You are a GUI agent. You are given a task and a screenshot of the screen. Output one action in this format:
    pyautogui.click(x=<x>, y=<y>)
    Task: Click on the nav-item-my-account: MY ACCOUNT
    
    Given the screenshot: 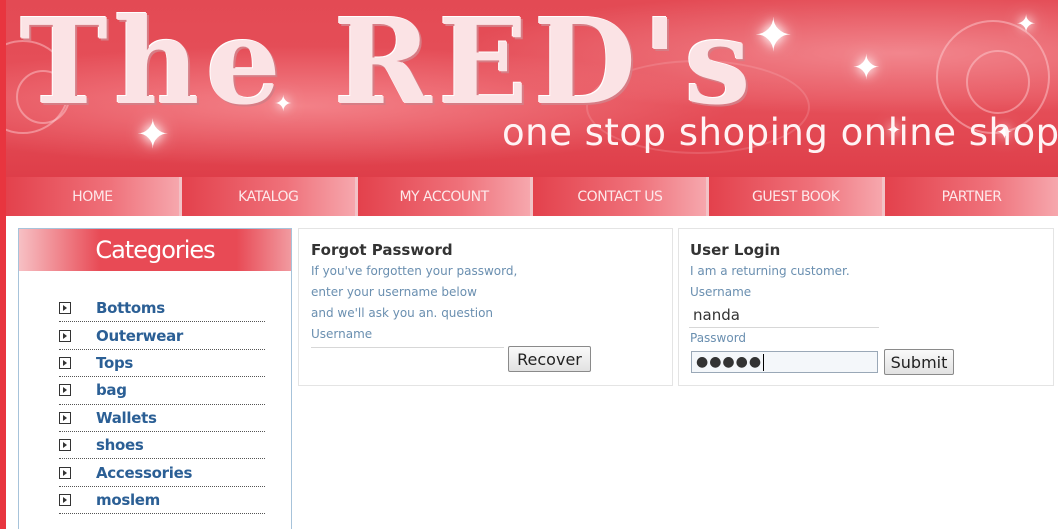 What is the action you would take?
    pyautogui.click(x=444, y=196)
    